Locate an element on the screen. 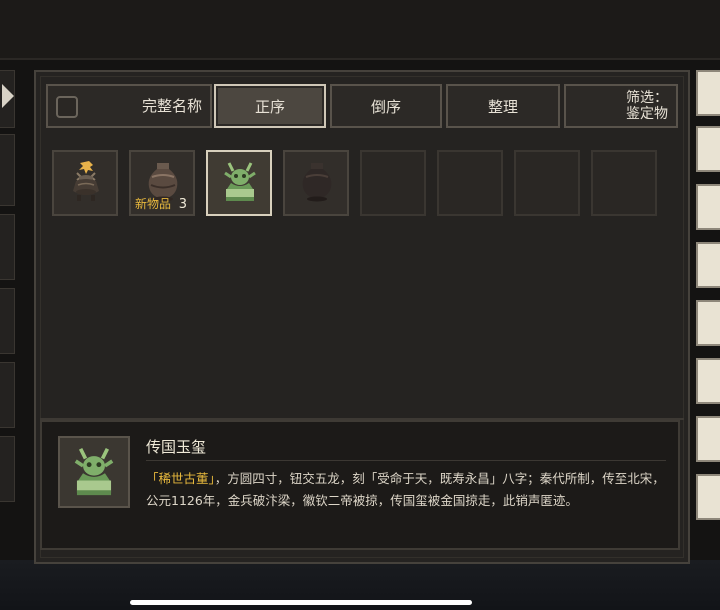 Image resolution: width=720 pixels, height=610 pixels. arrange-button: 整理 is located at coordinates (503, 106).